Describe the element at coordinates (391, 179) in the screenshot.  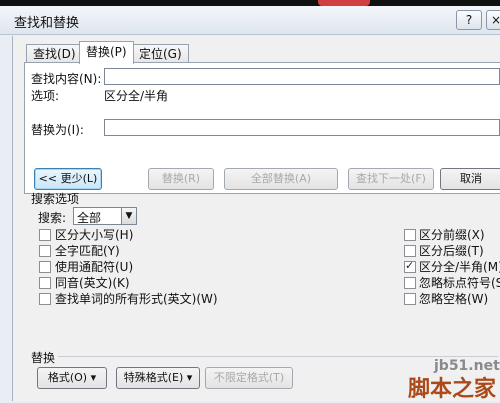
I see `find-next-button: 查找下一处(F)` at that location.